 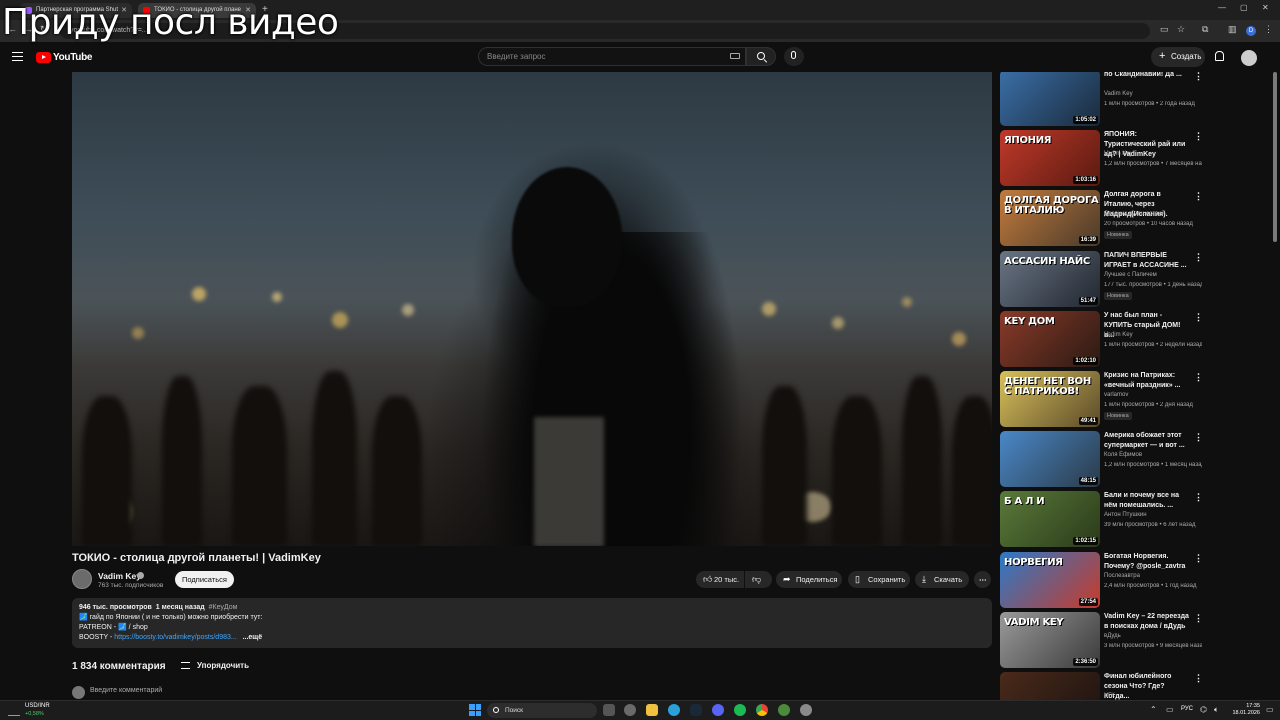 What do you see at coordinates (1123, 455) in the screenshot?
I see `recommended-channel: Коля Ефимов` at bounding box center [1123, 455].